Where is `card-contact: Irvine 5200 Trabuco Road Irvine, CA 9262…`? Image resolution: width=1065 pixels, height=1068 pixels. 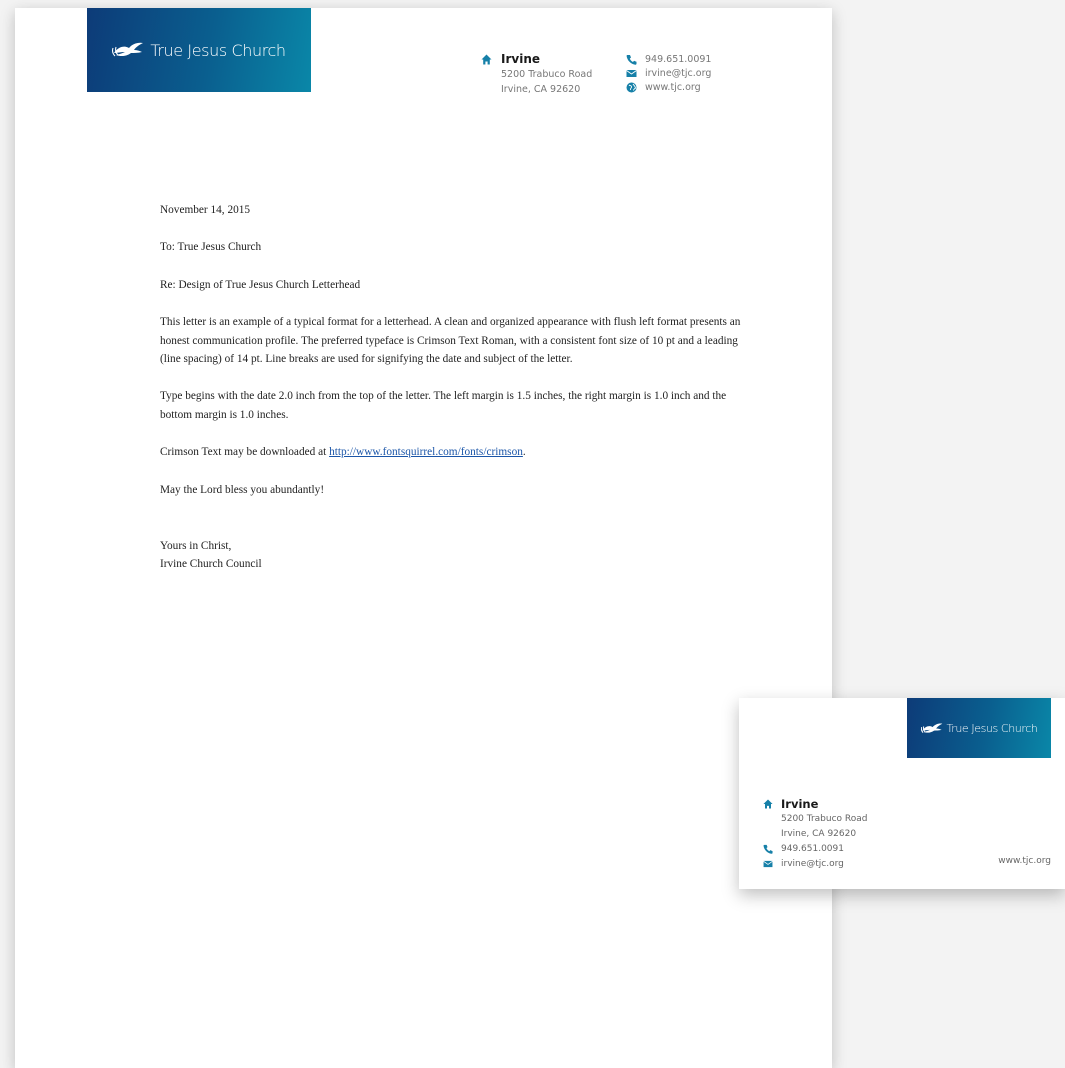
card-contact: Irvine 5200 Trabuco Road Irvine, CA 9262… is located at coordinates (815, 834).